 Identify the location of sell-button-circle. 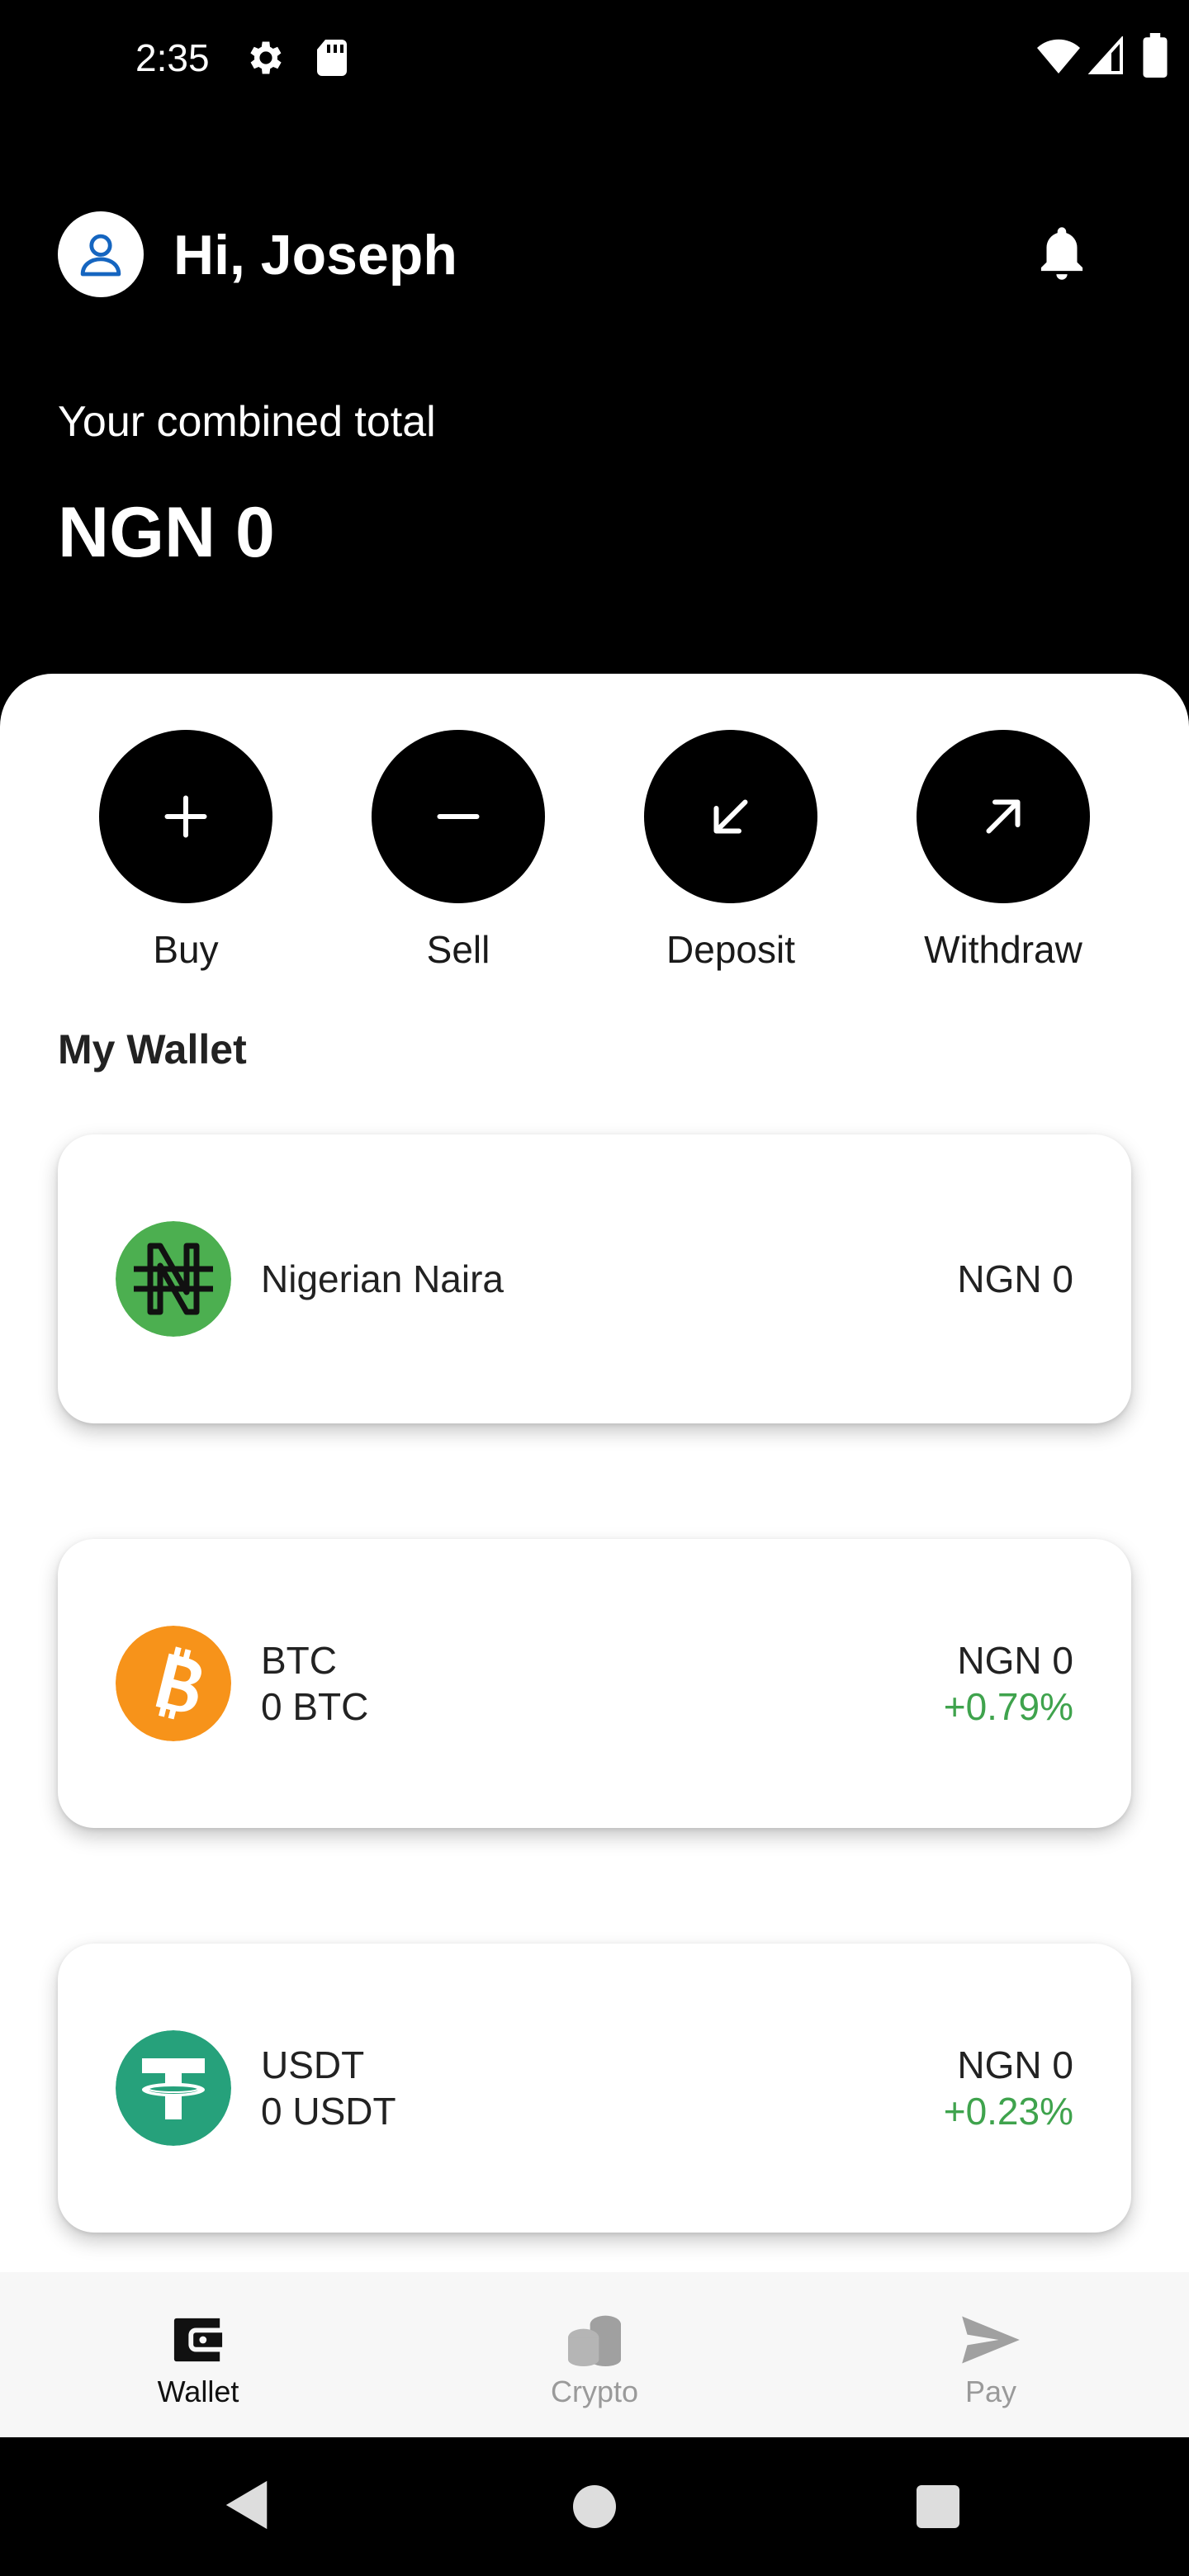
(458, 816).